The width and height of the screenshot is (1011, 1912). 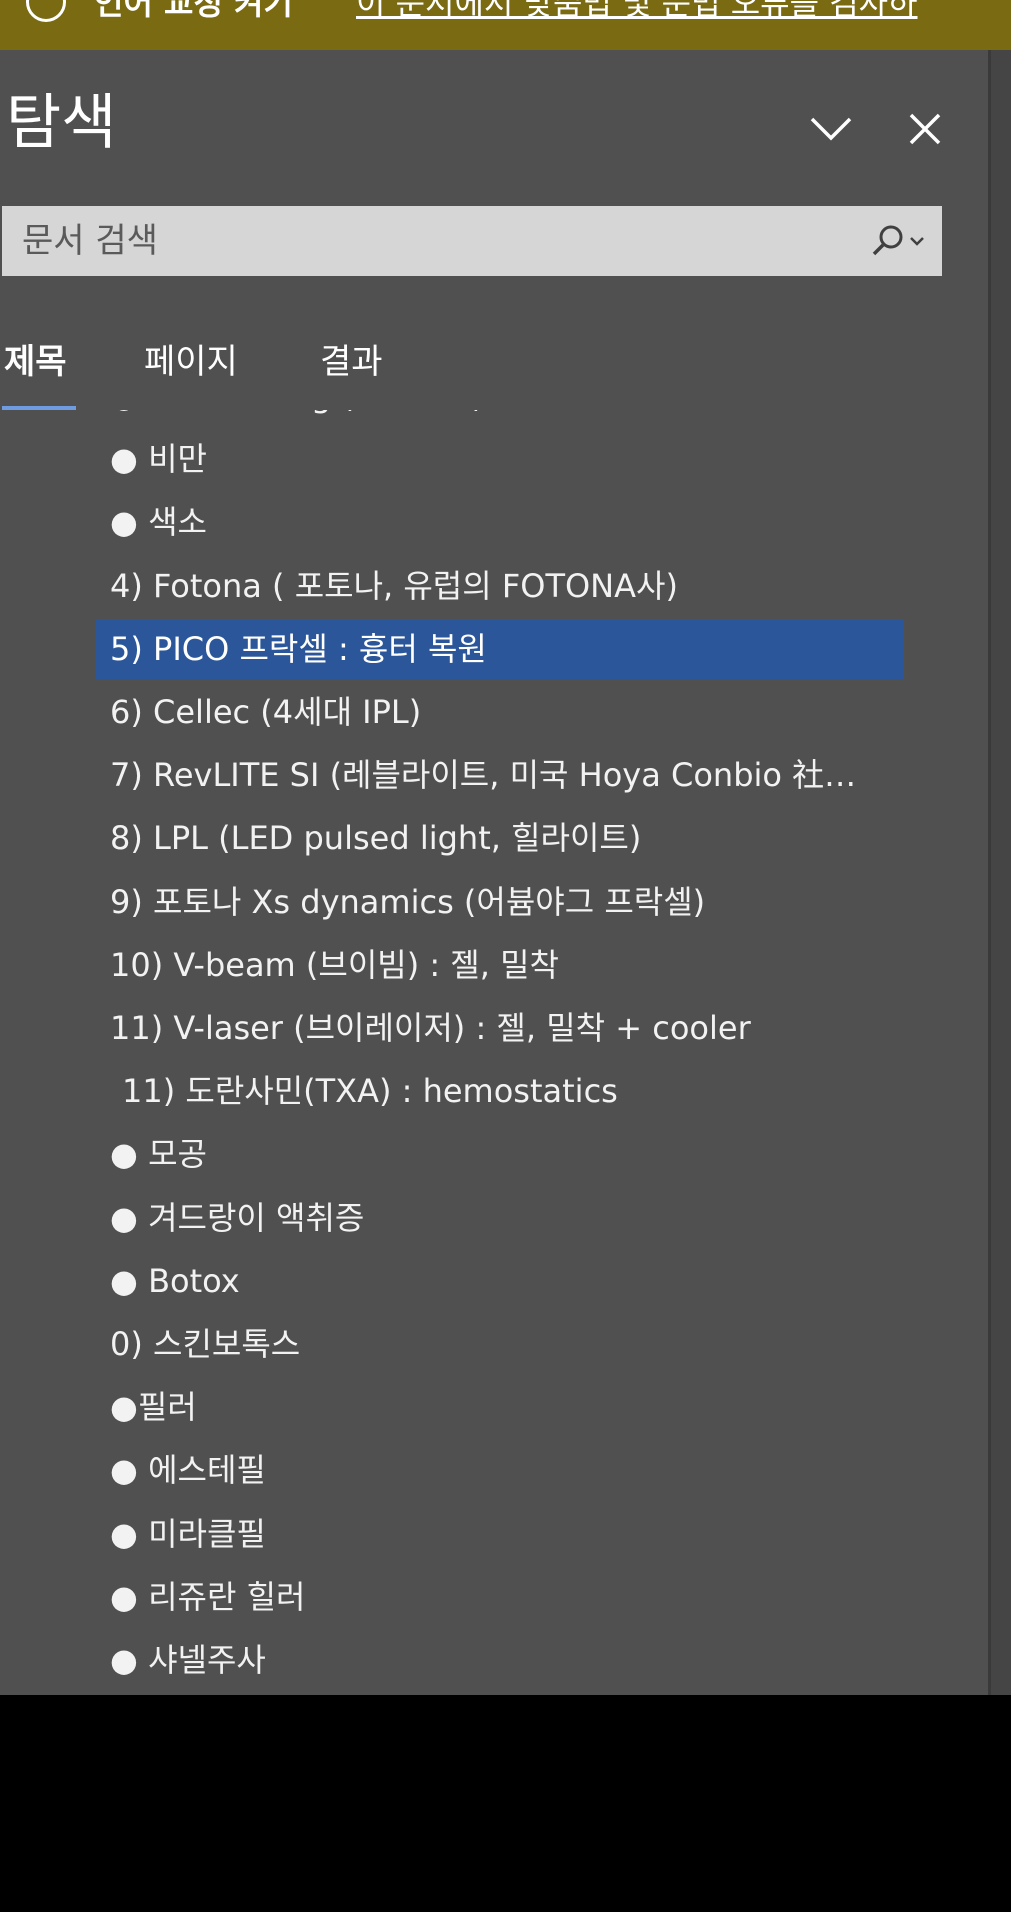 What do you see at coordinates (500, 838) in the screenshot?
I see `heading-item: 8) LPL (LED pulsed light, 힐라이트)` at bounding box center [500, 838].